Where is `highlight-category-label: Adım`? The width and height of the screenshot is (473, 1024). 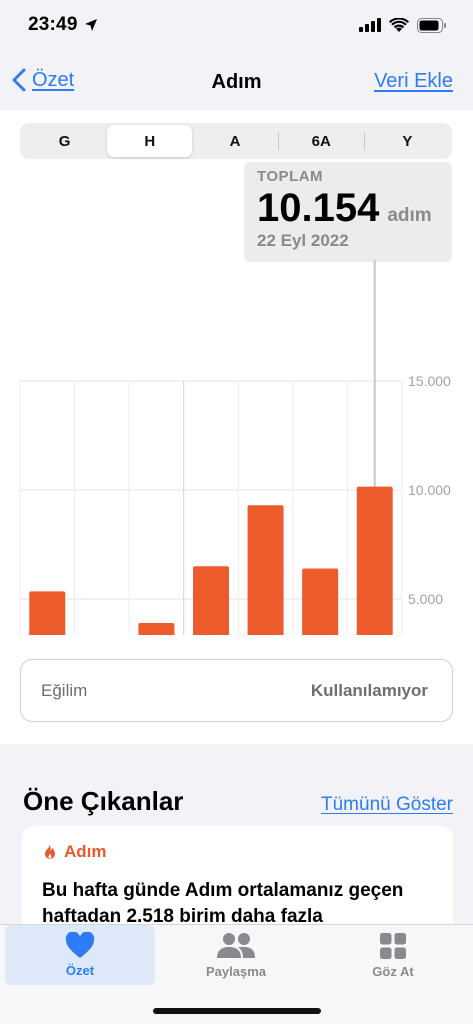 highlight-category-label: Adım is located at coordinates (85, 851).